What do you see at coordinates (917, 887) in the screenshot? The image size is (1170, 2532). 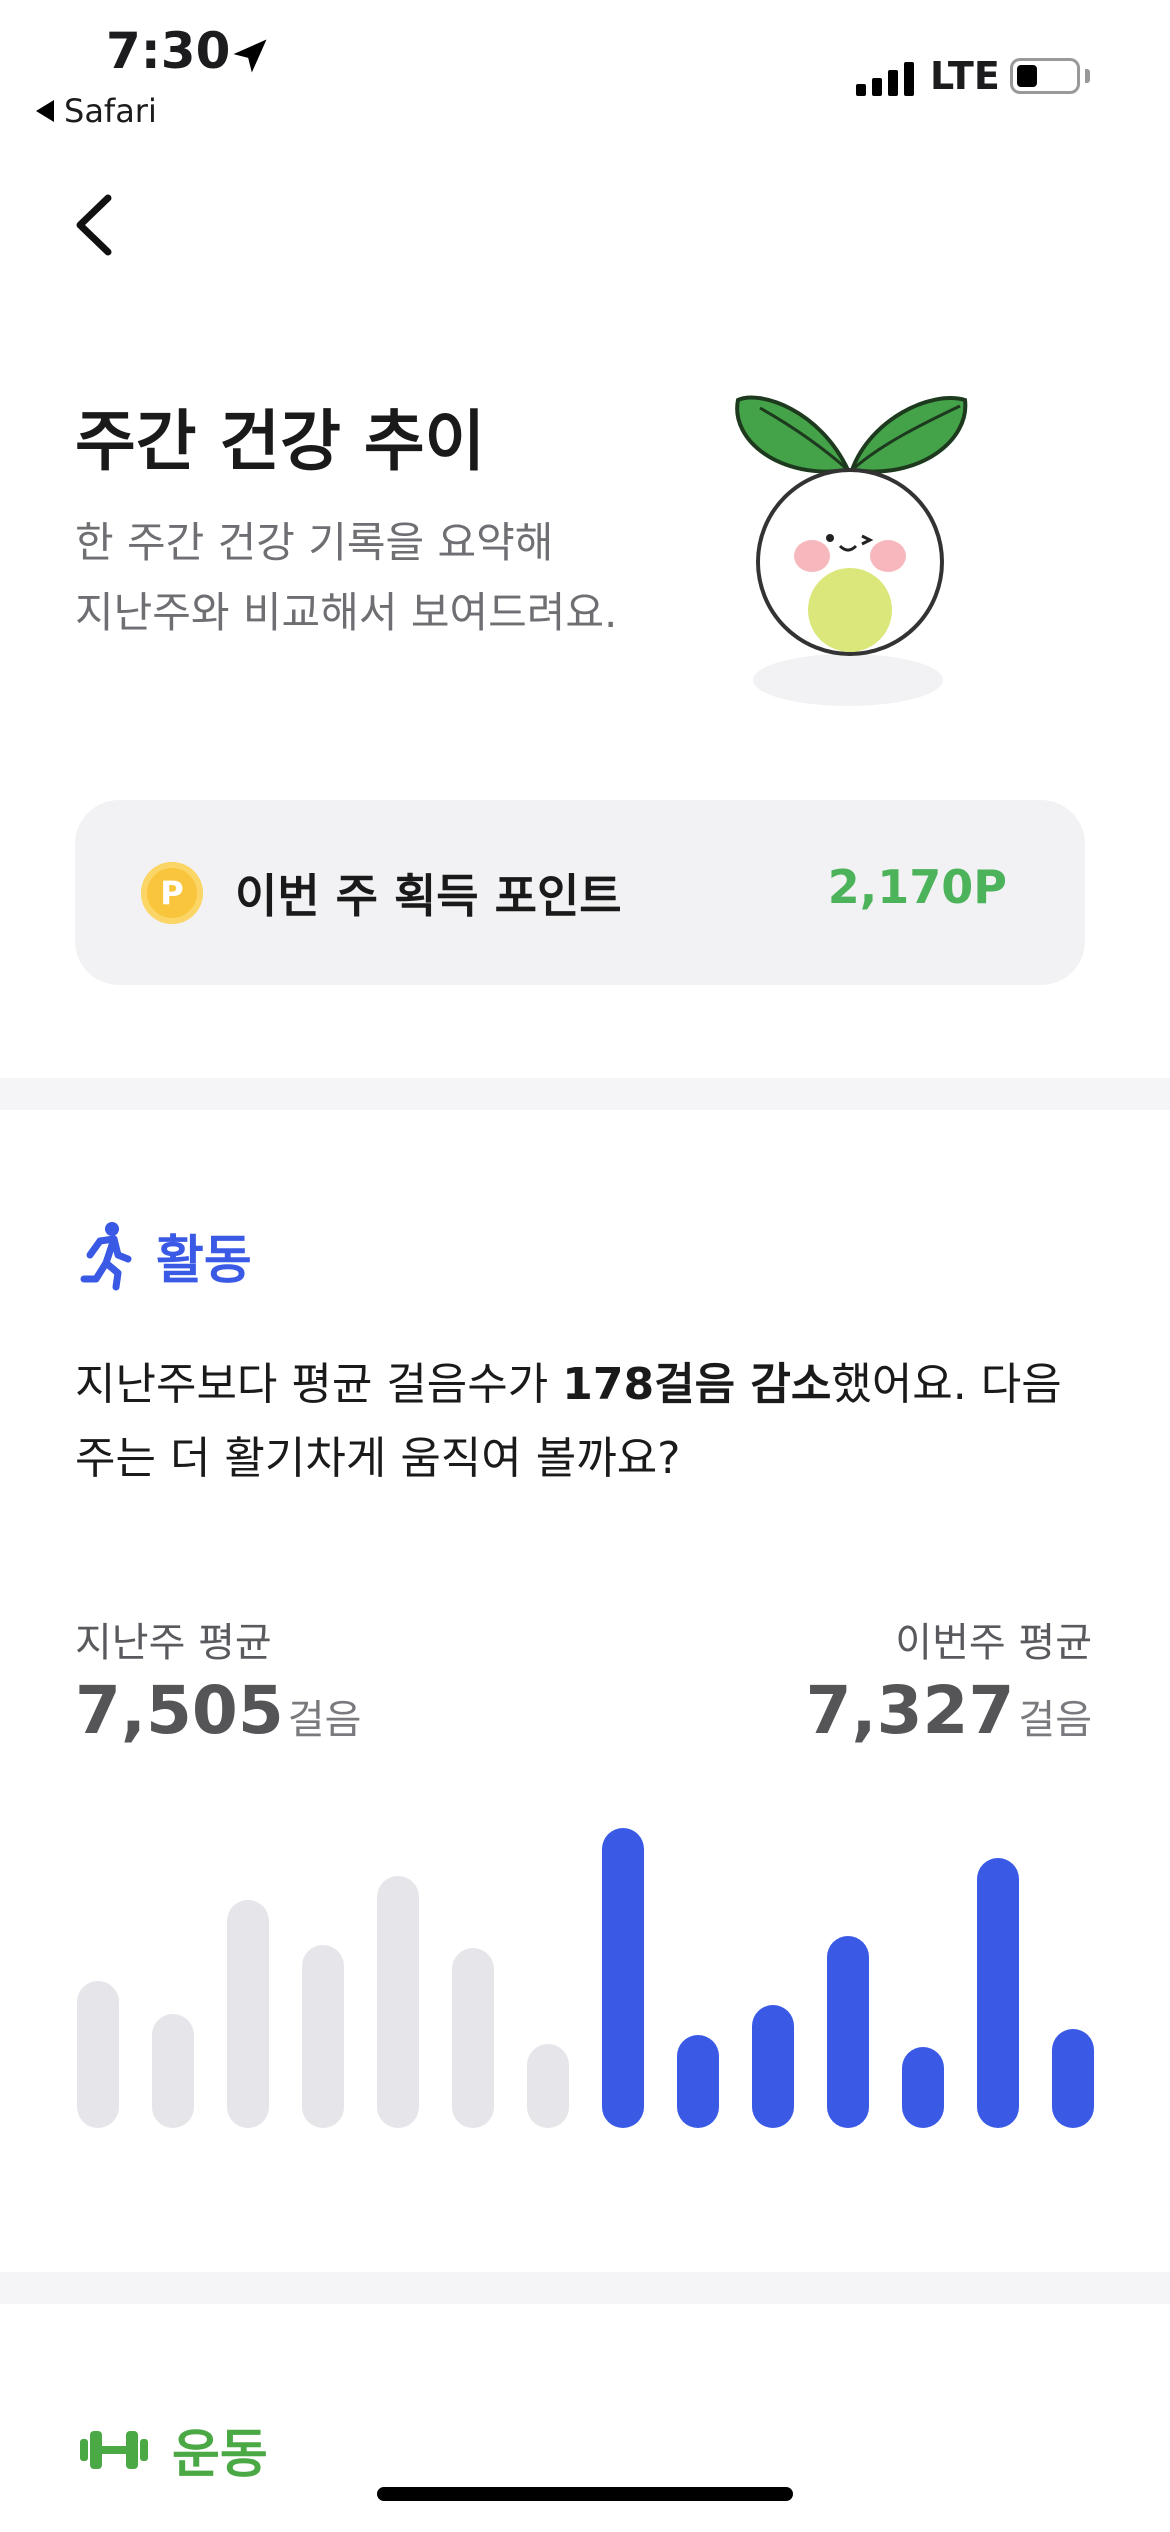 I see `points-value: 2,170P` at bounding box center [917, 887].